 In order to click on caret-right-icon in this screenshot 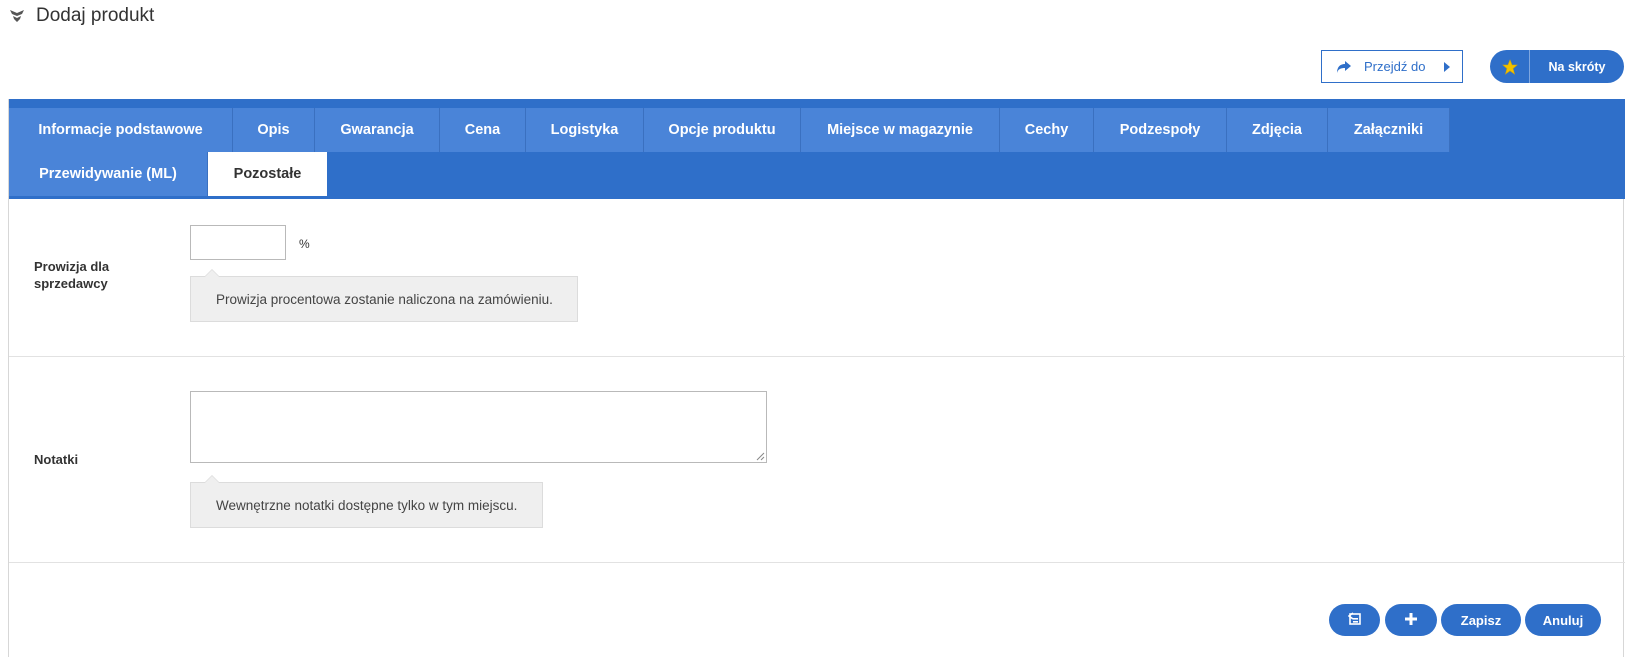, I will do `click(1447, 66)`.